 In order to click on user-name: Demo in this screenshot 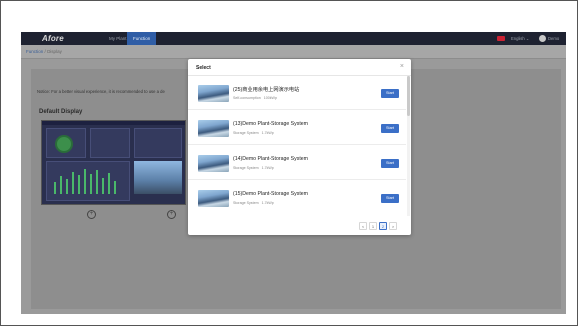, I will do `click(553, 38)`.